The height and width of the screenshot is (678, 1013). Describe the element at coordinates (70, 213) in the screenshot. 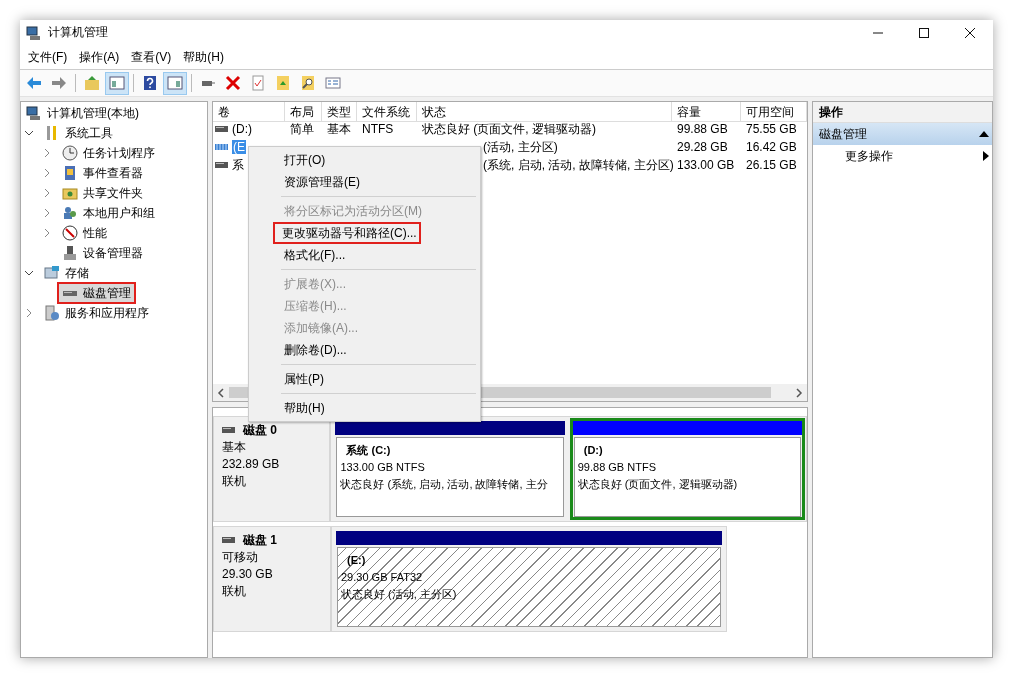

I see `users-icon` at that location.